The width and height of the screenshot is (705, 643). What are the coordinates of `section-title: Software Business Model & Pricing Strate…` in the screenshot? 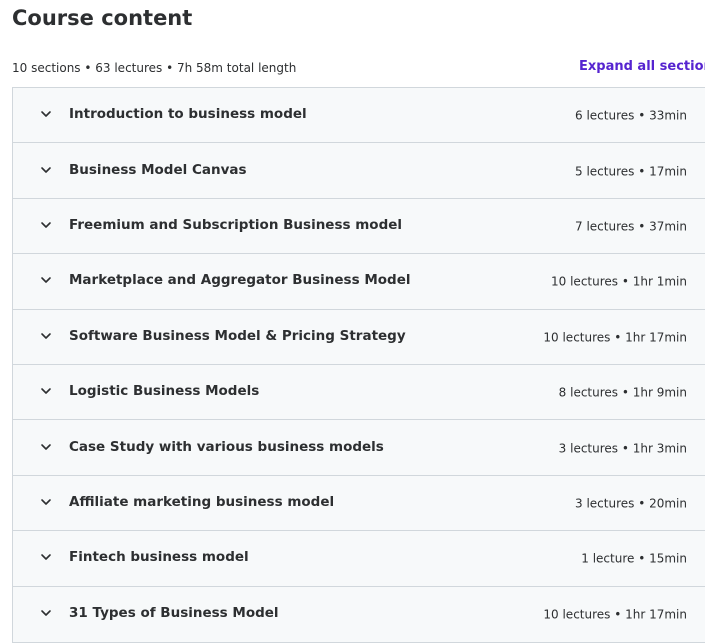 It's located at (237, 335).